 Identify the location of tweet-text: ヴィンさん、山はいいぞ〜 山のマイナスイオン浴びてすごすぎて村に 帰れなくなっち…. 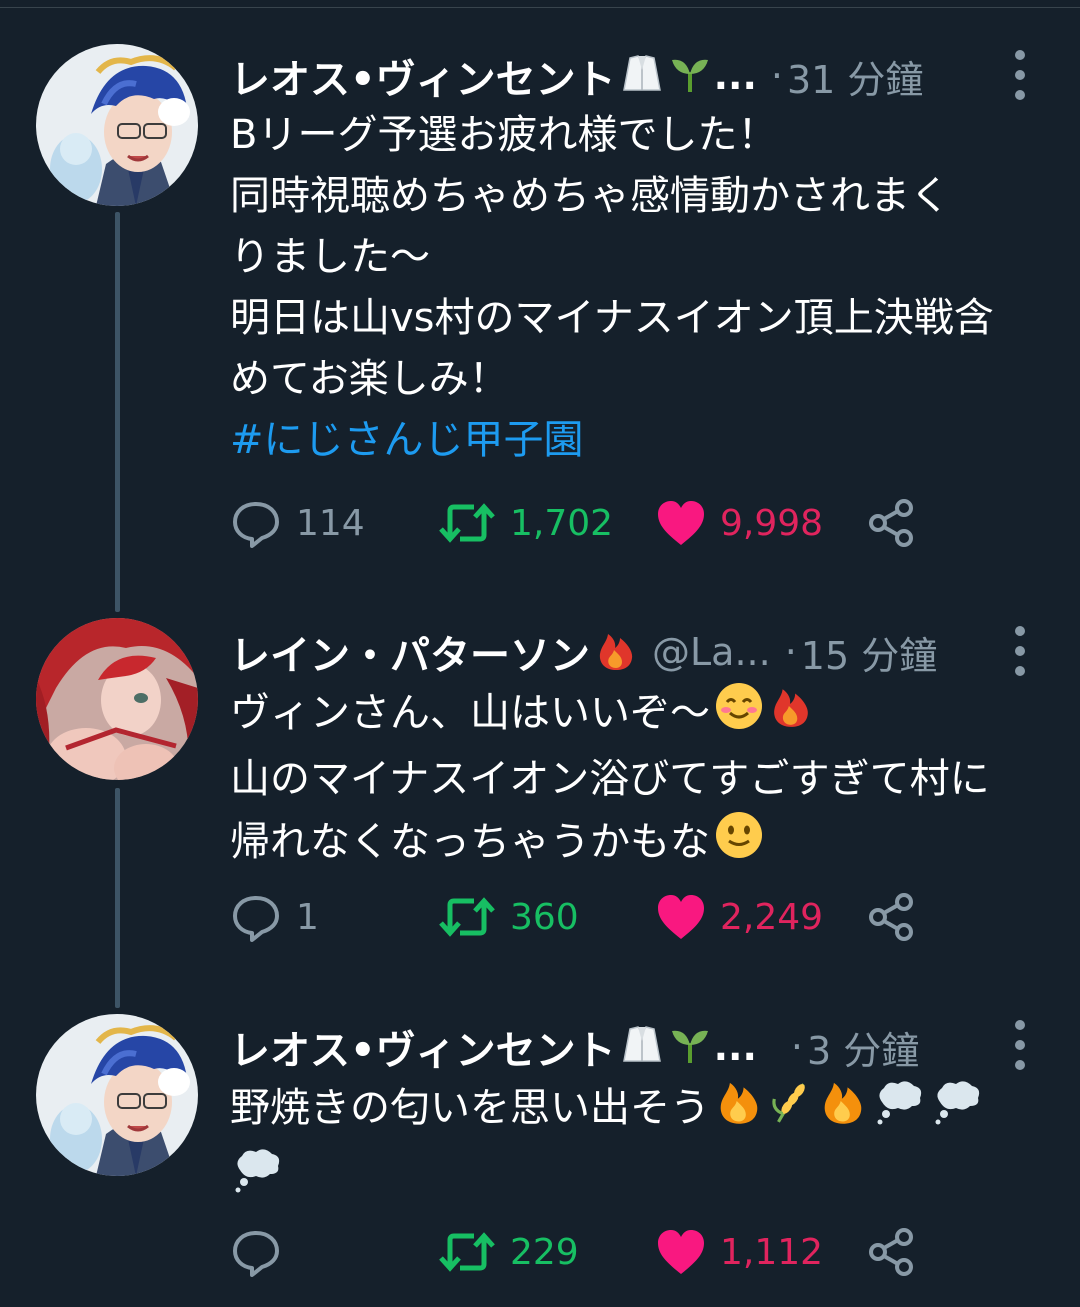
(645, 779).